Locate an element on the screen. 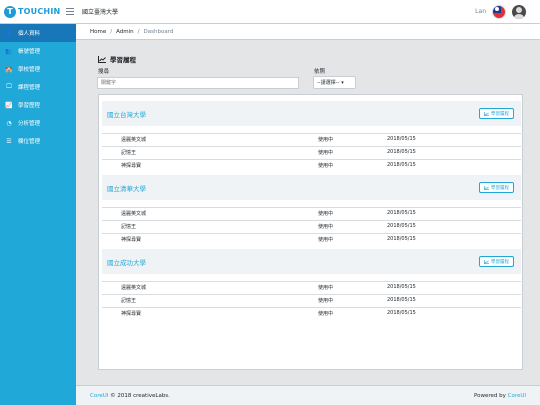  breadcrumb: Home / Admin / Dashboard is located at coordinates (308, 32).